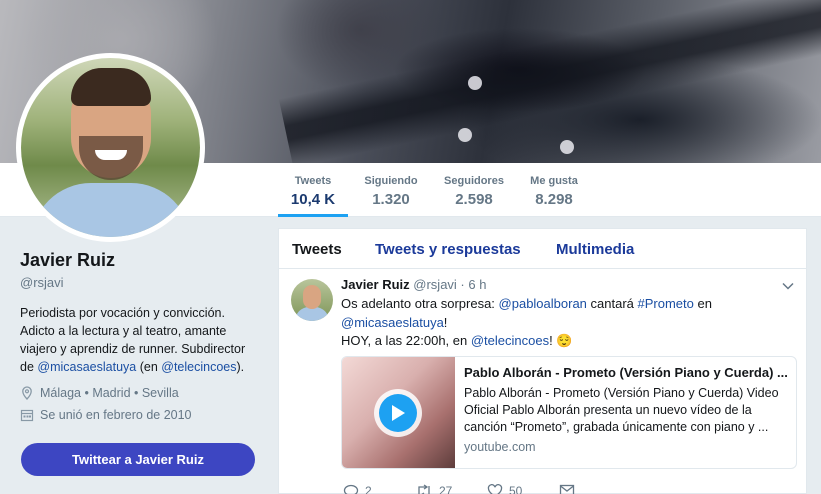 The image size is (821, 494). Describe the element at coordinates (449, 284) in the screenshot. I see `tweet-handle-time: @rsjavi · 6 h` at that location.